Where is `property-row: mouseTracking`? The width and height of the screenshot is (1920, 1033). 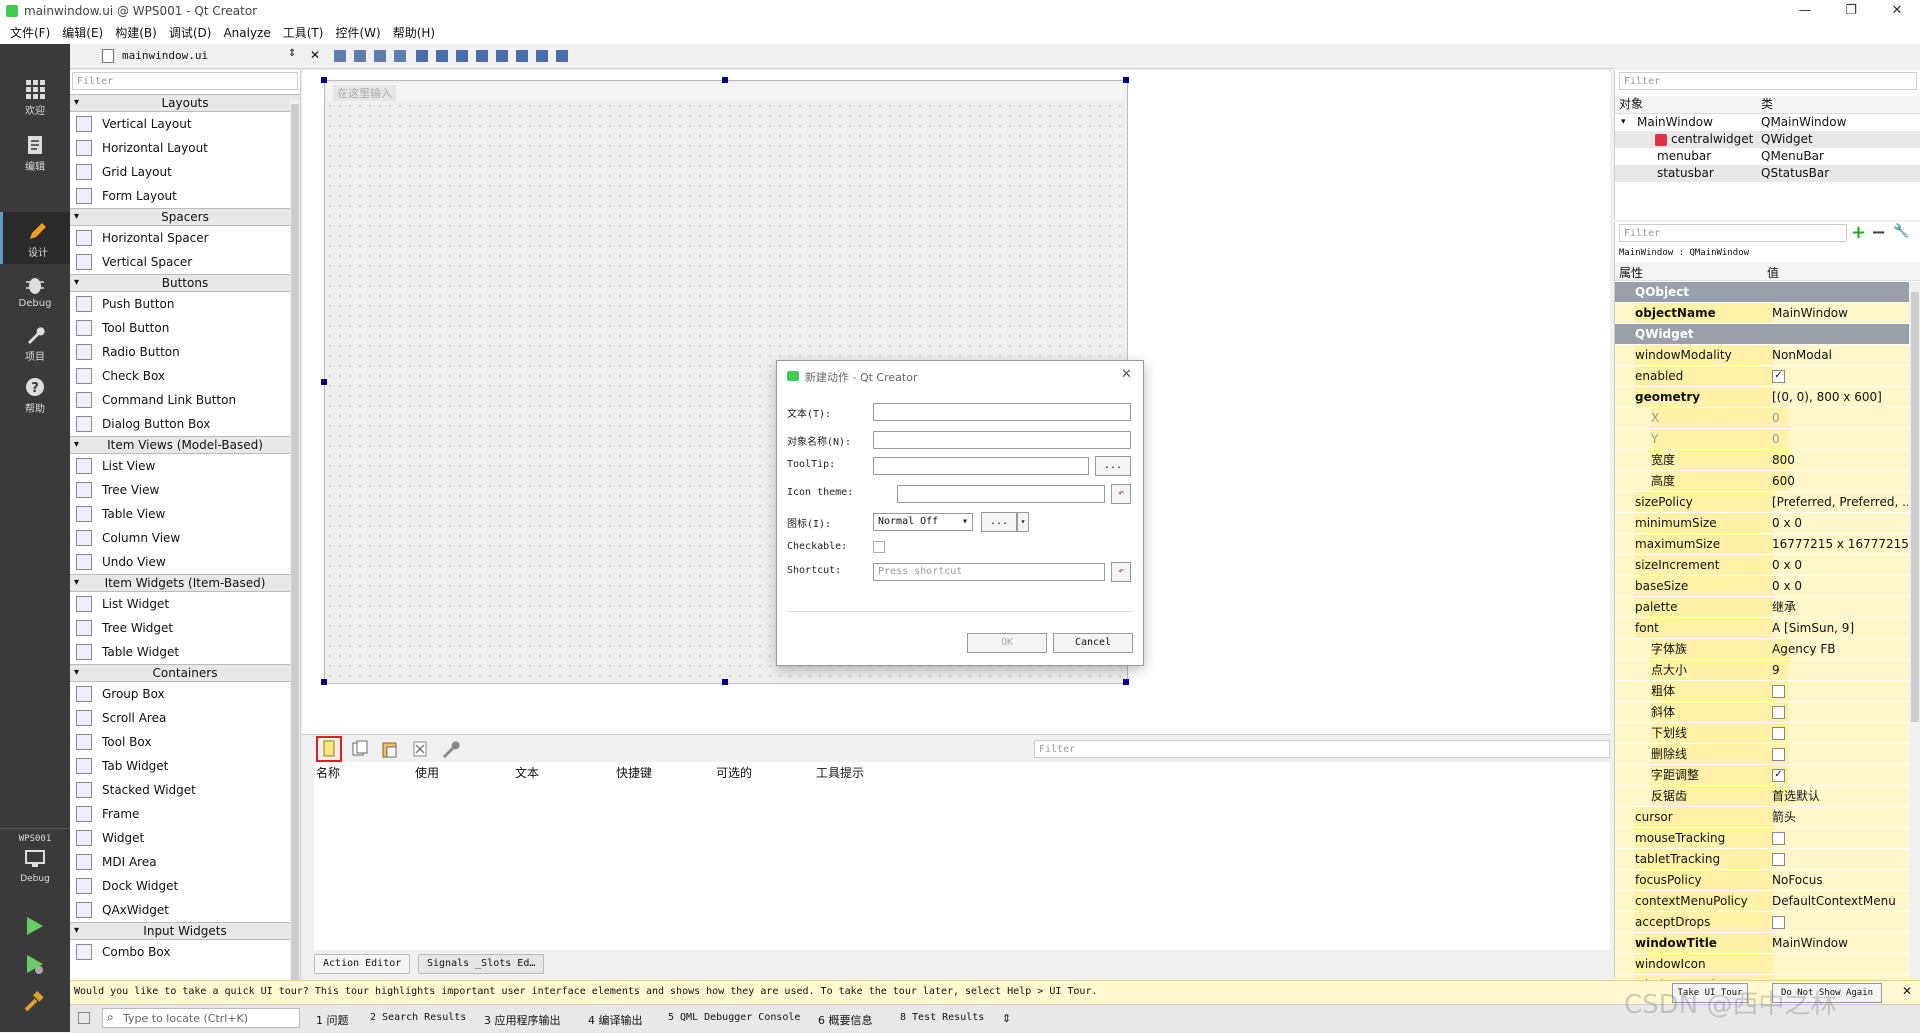 property-row: mouseTracking is located at coordinates (1762, 838).